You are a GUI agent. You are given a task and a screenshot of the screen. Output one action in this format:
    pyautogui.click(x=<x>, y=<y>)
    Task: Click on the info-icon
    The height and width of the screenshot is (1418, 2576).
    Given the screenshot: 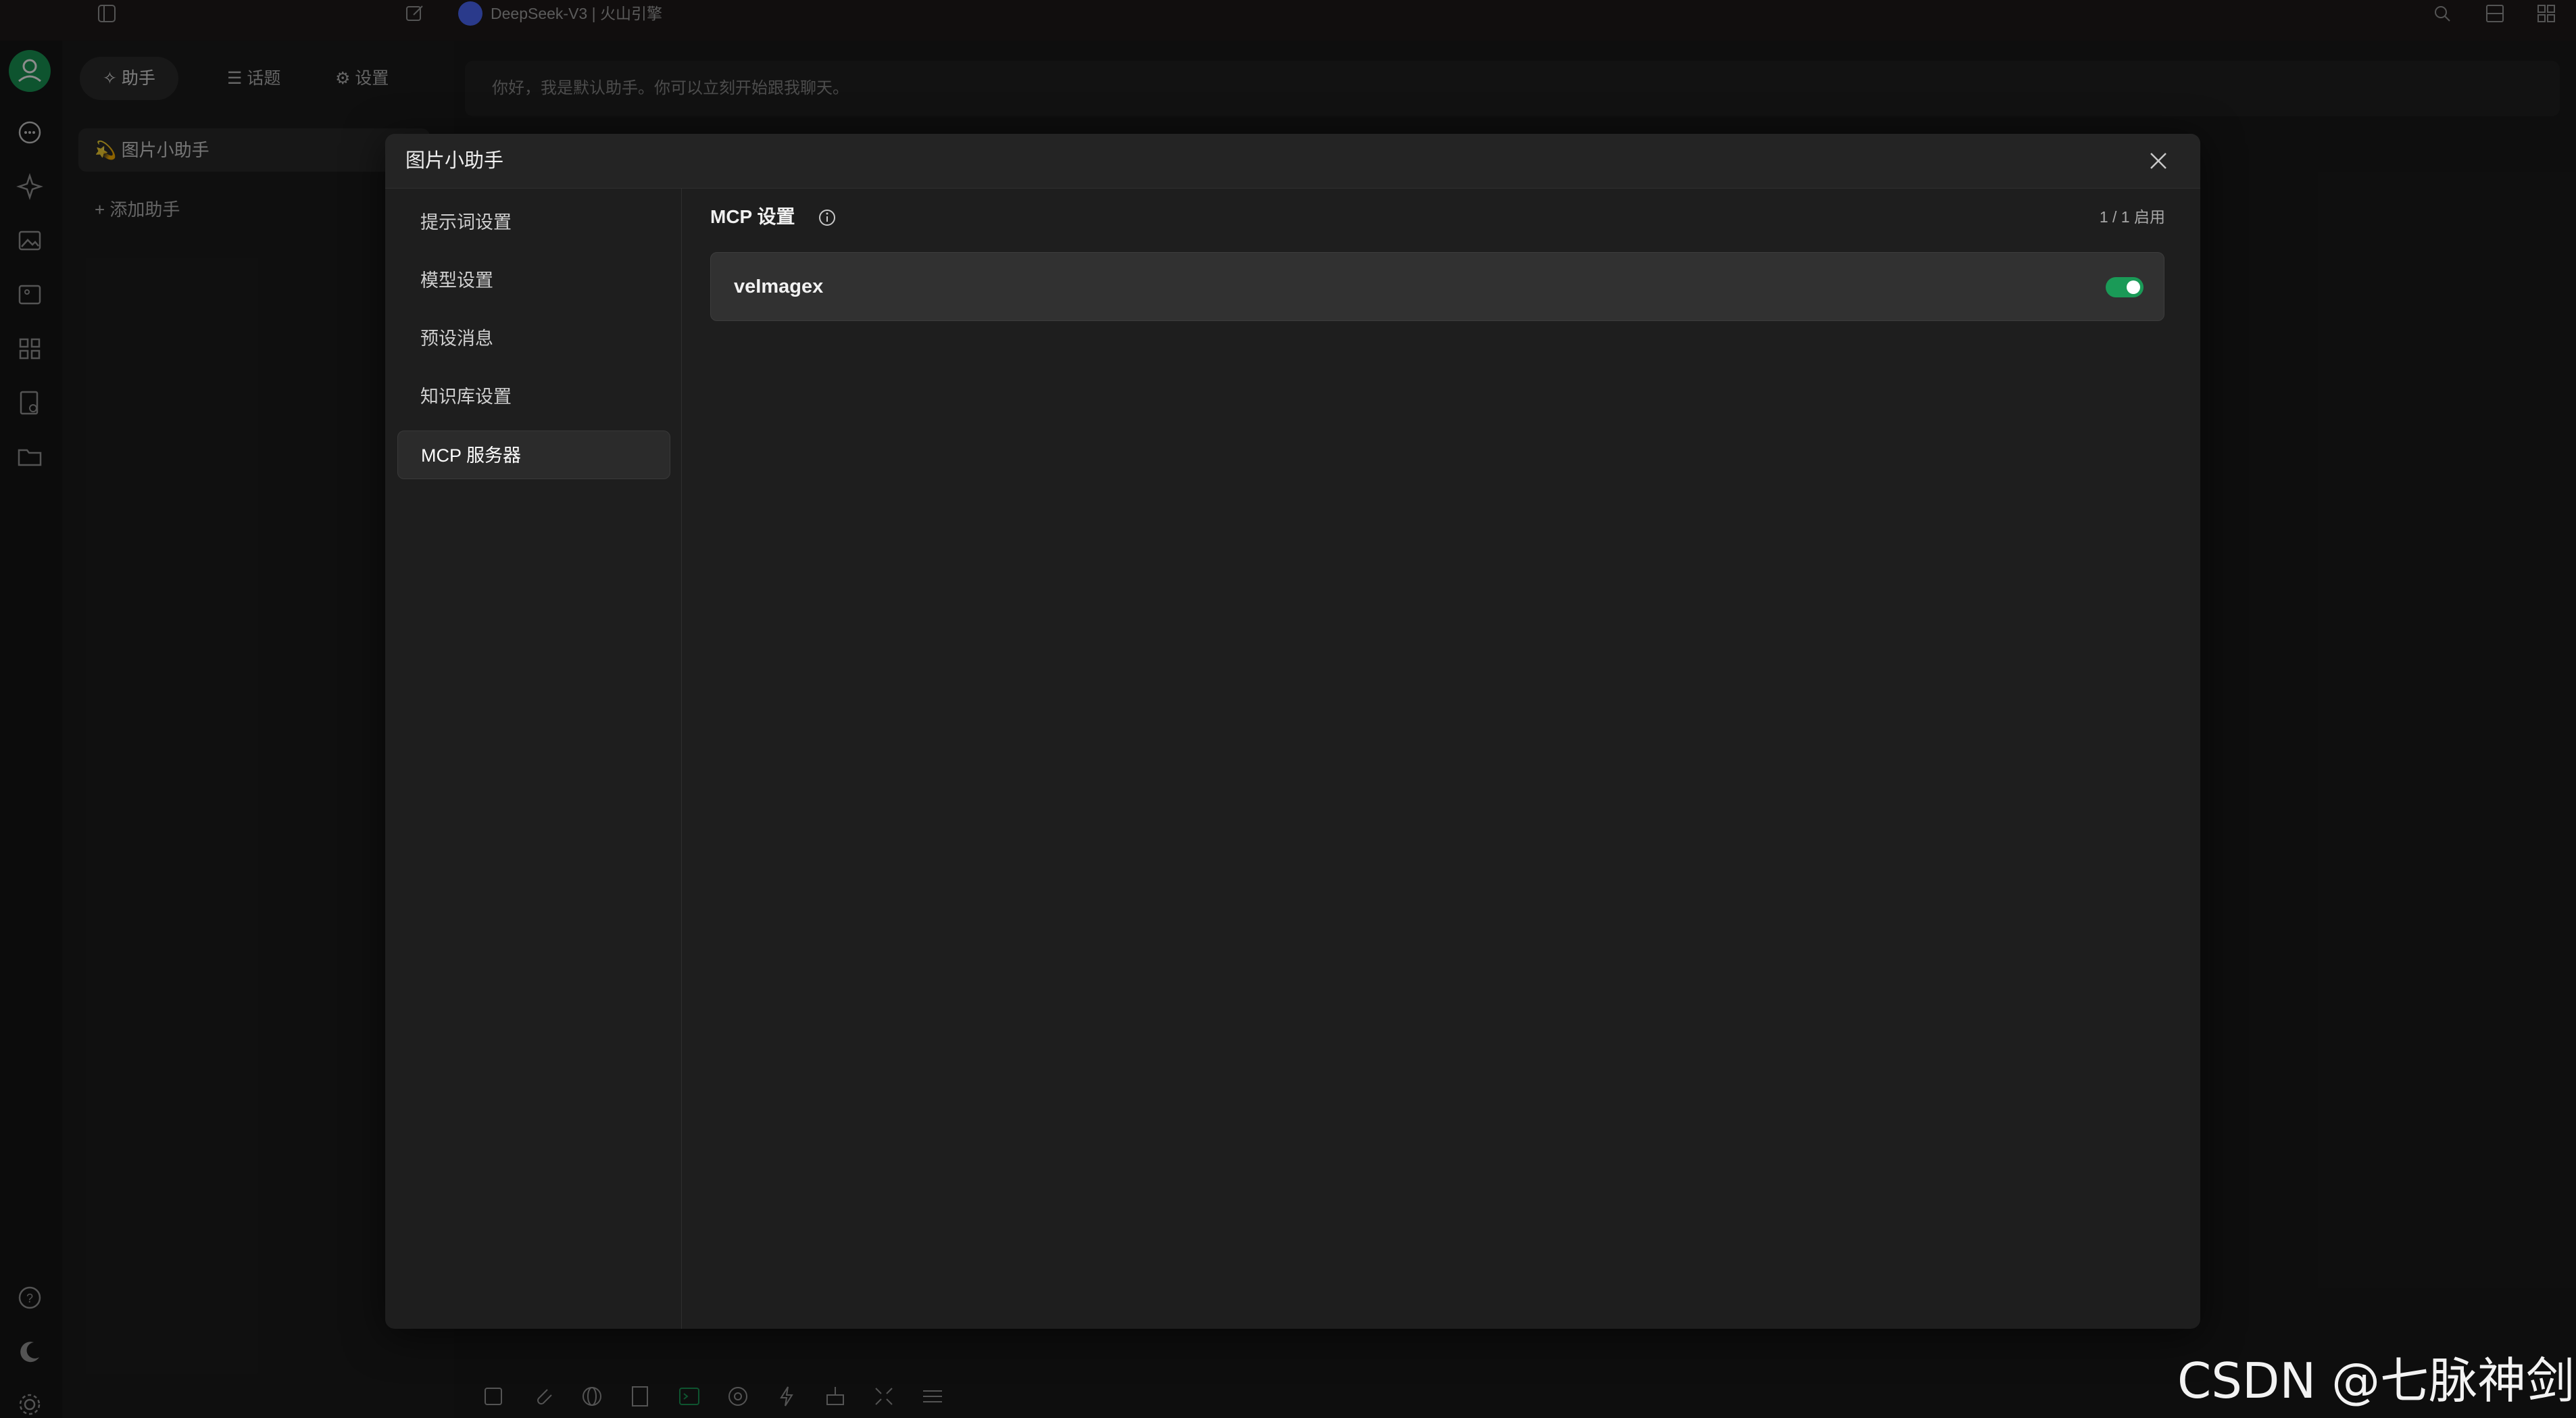 What is the action you would take?
    pyautogui.click(x=827, y=217)
    